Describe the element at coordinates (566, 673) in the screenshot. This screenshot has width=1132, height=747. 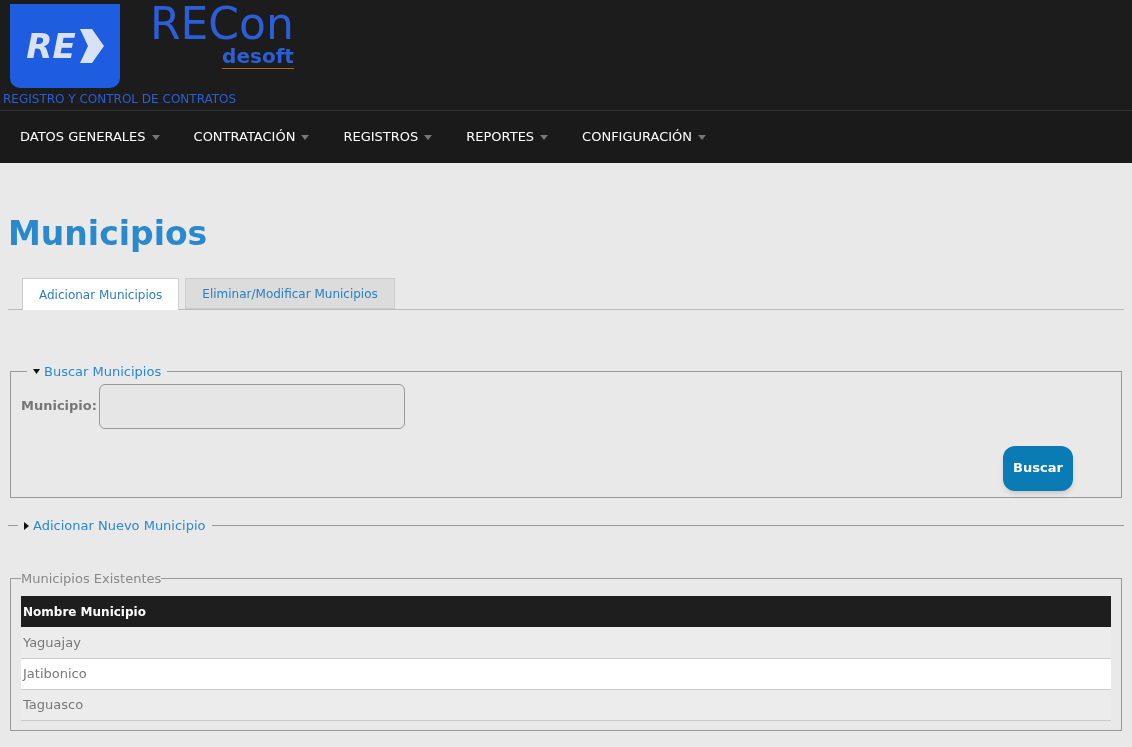
I see `table-cell: Jatibonico` at that location.